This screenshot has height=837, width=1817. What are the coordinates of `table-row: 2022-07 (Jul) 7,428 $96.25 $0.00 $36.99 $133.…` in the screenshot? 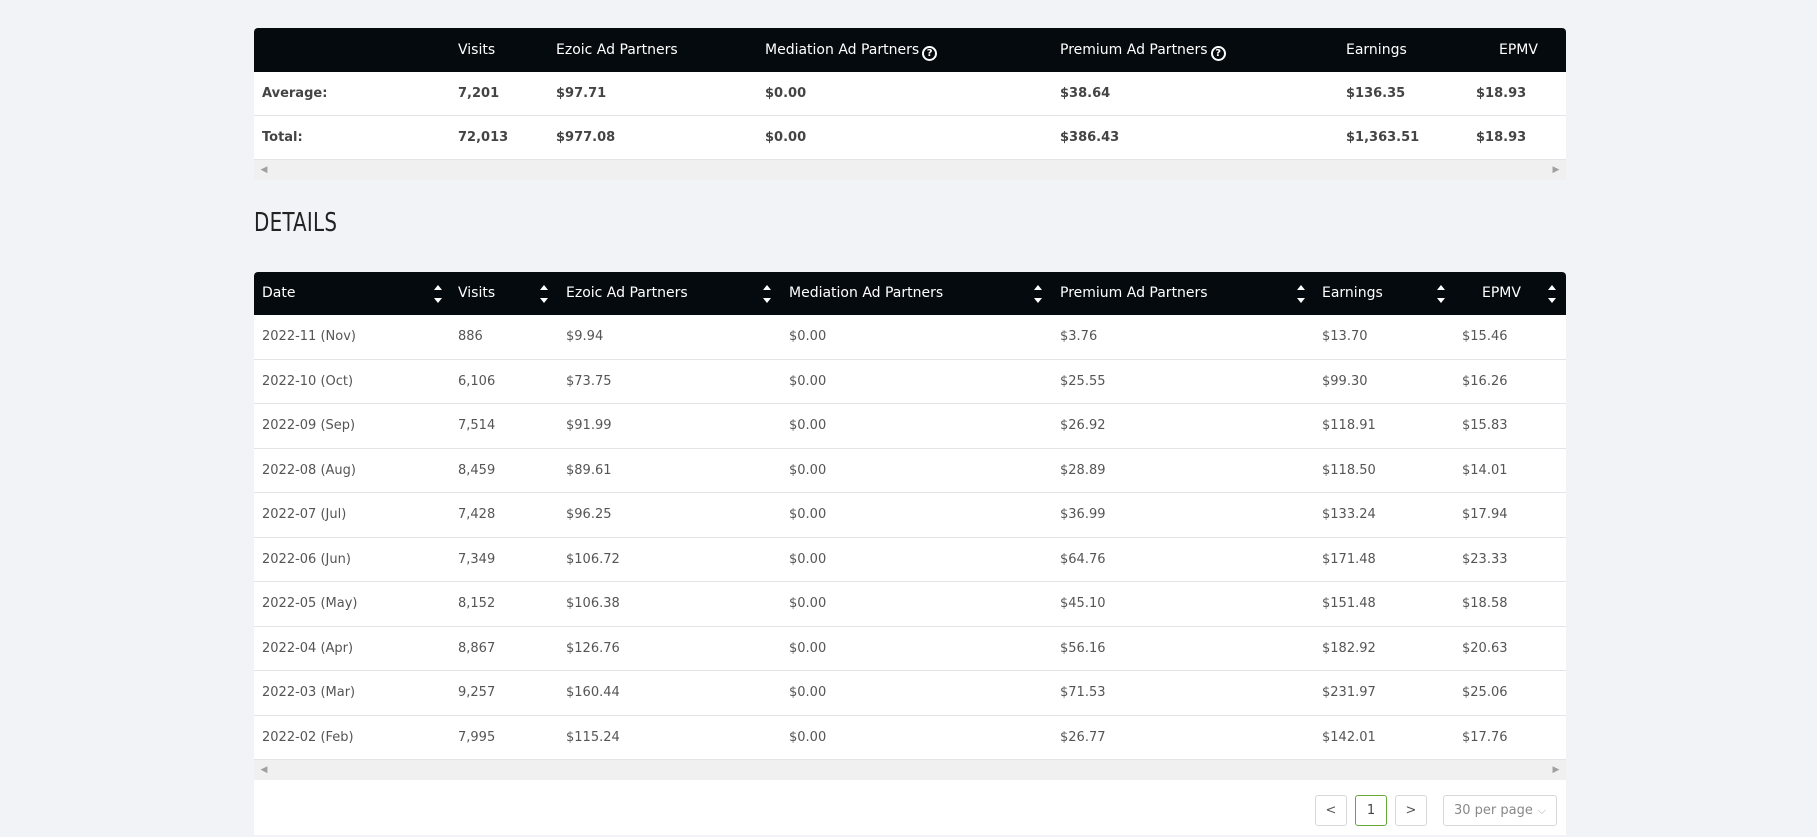 It's located at (910, 515).